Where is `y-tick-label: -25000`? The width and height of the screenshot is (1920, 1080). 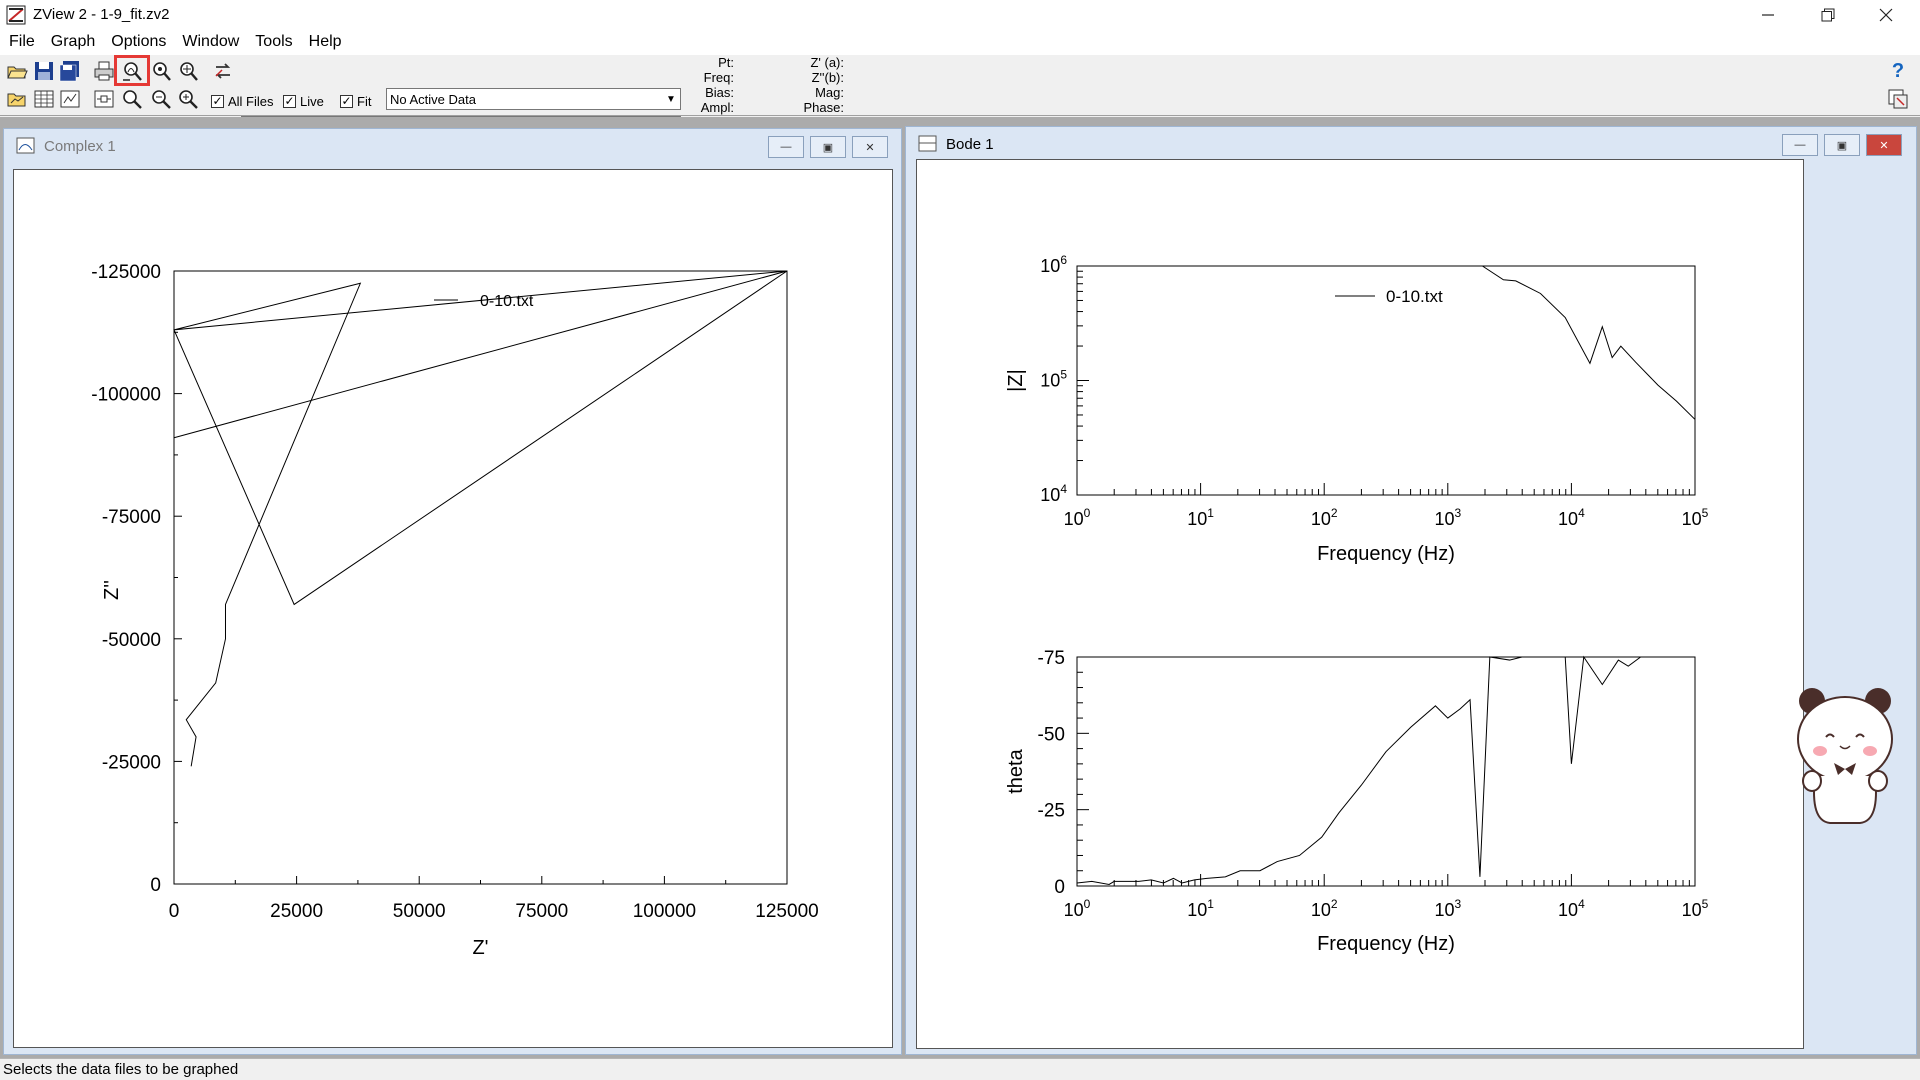
y-tick-label: -25000 is located at coordinates (131, 762).